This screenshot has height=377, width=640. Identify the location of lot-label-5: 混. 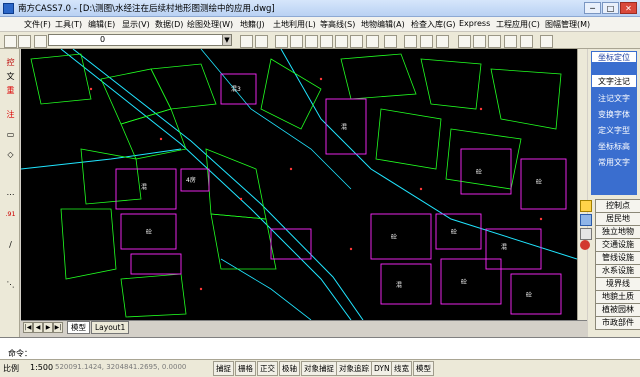
(344, 127).